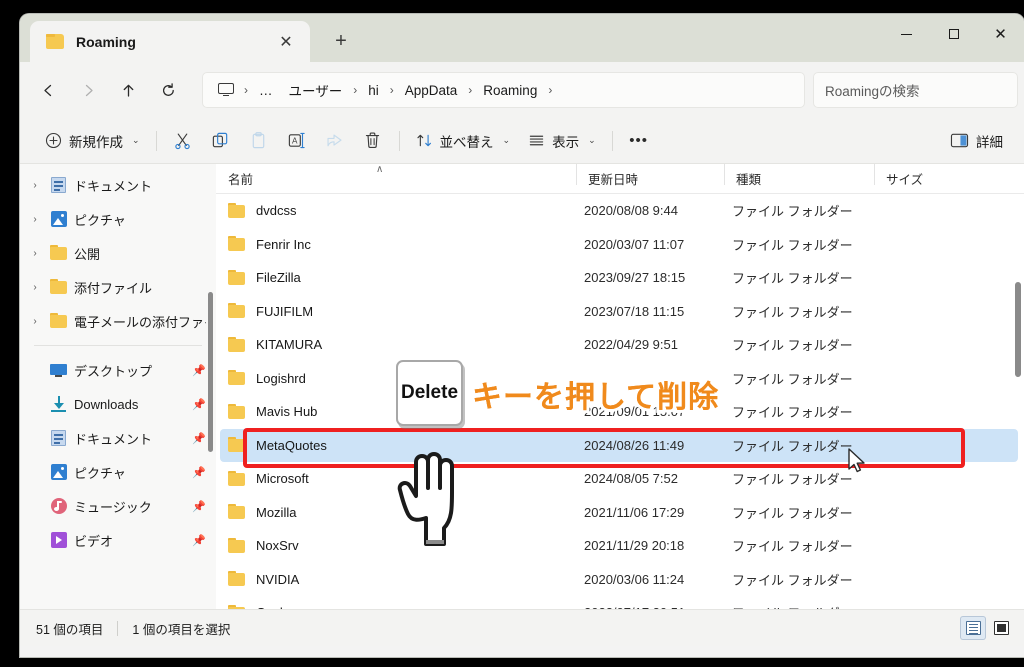 This screenshot has width=1024, height=667. What do you see at coordinates (88, 90) in the screenshot?
I see `forward-button` at bounding box center [88, 90].